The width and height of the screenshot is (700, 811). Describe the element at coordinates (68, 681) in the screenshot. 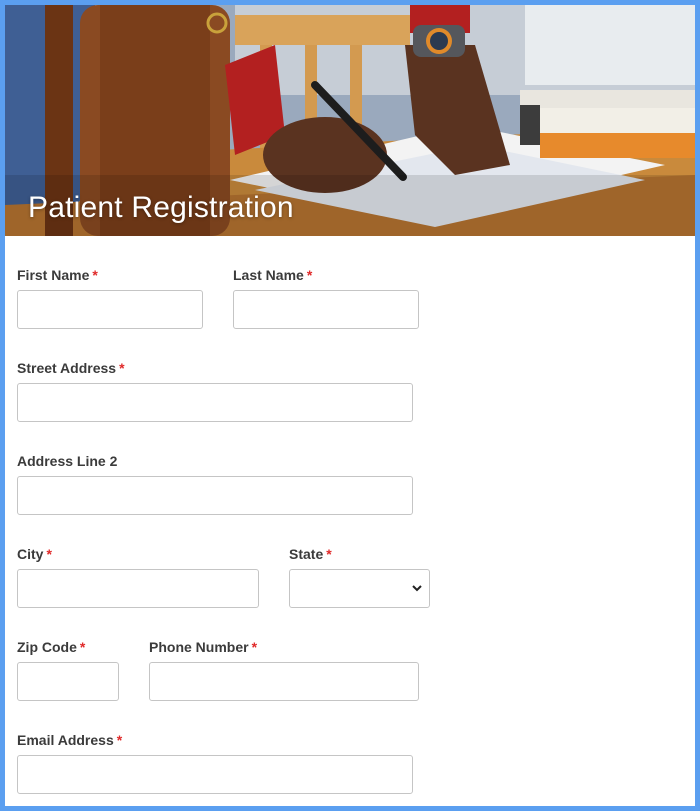

I see `zip-code-input` at that location.